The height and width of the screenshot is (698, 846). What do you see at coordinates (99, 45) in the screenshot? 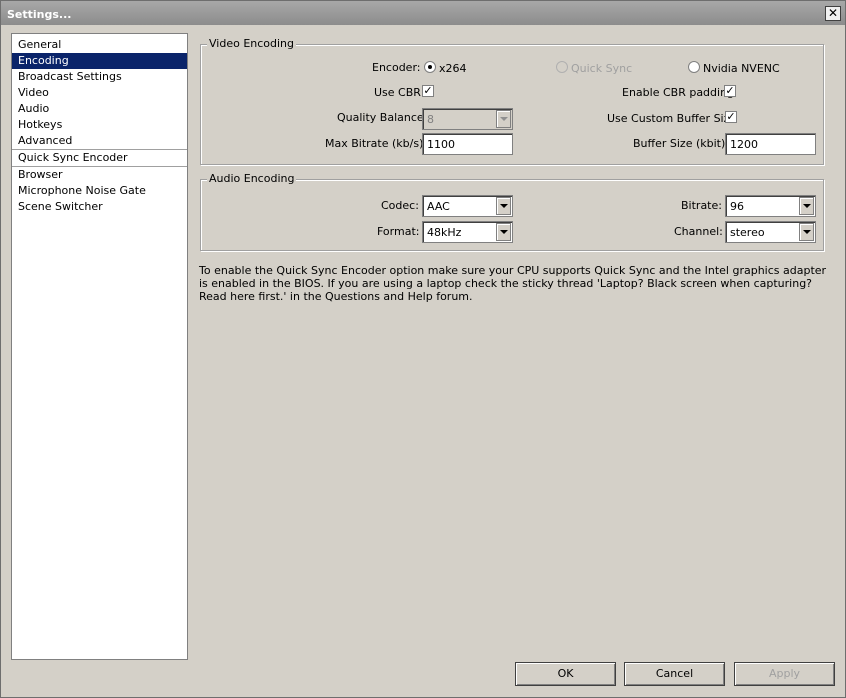
I see `sidebar-item-general: General` at bounding box center [99, 45].